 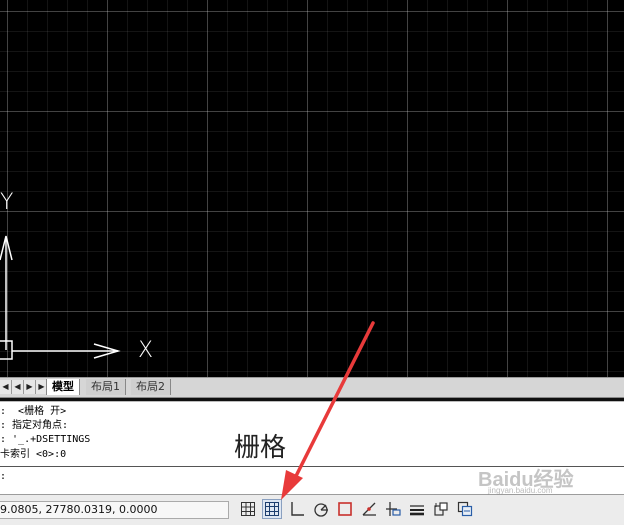 I want to click on annotation-caption: 栅格, so click(x=260, y=448).